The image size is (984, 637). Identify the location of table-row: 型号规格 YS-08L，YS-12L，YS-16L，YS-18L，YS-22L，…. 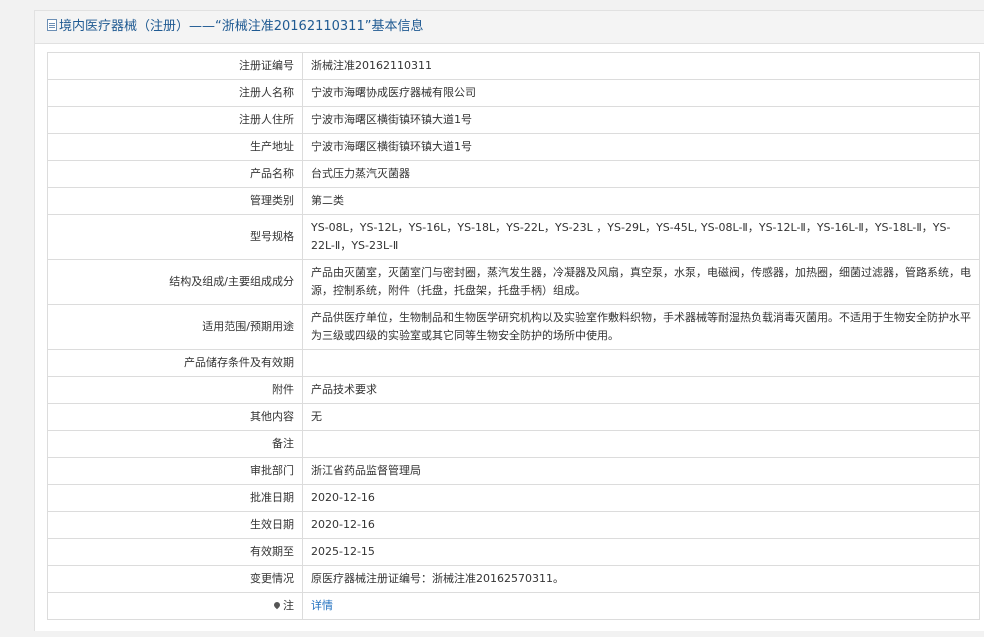
(513, 237).